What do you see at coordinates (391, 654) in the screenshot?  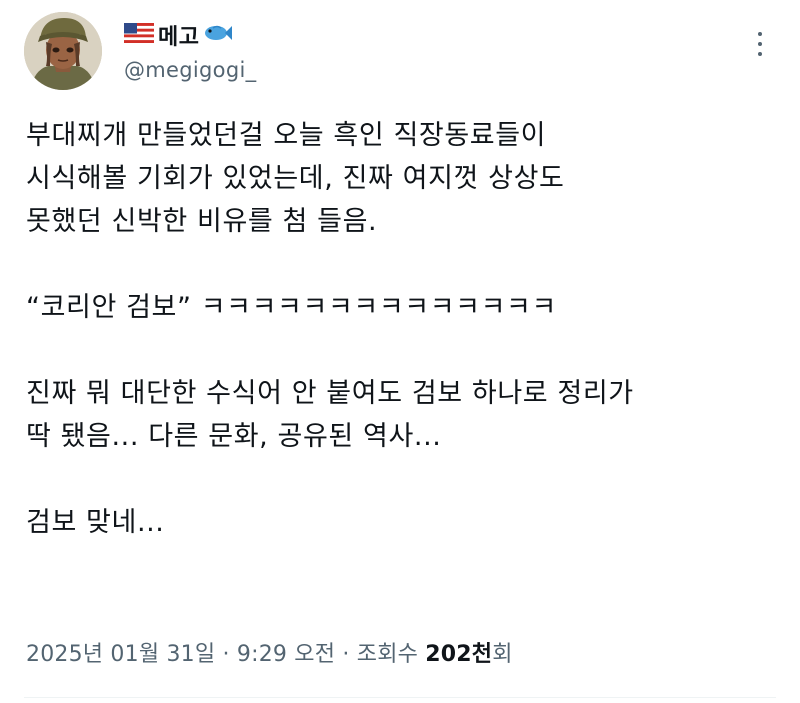 I see `views-label: 조회수` at bounding box center [391, 654].